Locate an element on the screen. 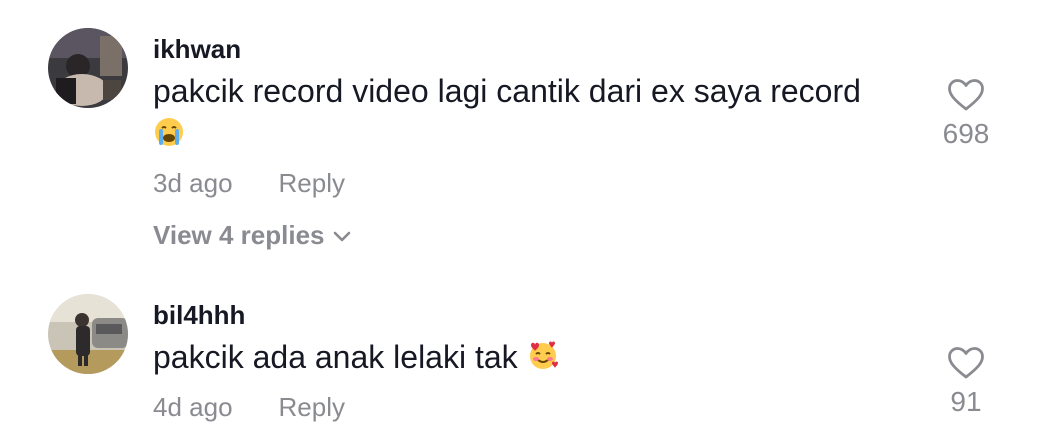 This screenshot has height=436, width=1048. comment-meta: 3d ago Reply is located at coordinates (249, 183).